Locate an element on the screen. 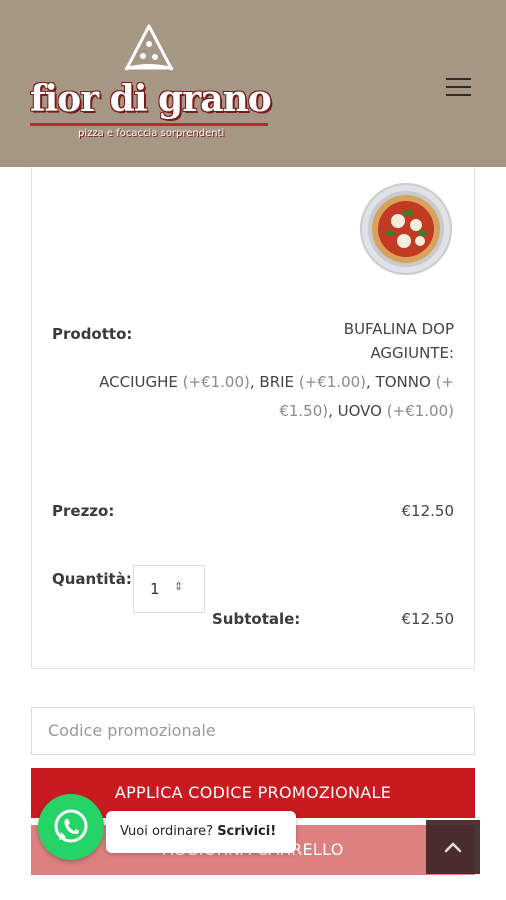  price-value: €12.50 is located at coordinates (428, 511).